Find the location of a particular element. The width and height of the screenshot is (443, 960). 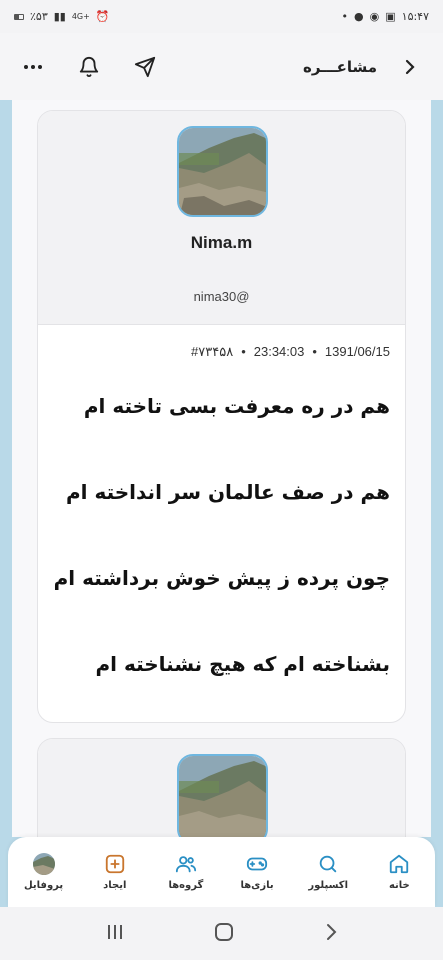

post-date: 1391/06/15 is located at coordinates (357, 351).